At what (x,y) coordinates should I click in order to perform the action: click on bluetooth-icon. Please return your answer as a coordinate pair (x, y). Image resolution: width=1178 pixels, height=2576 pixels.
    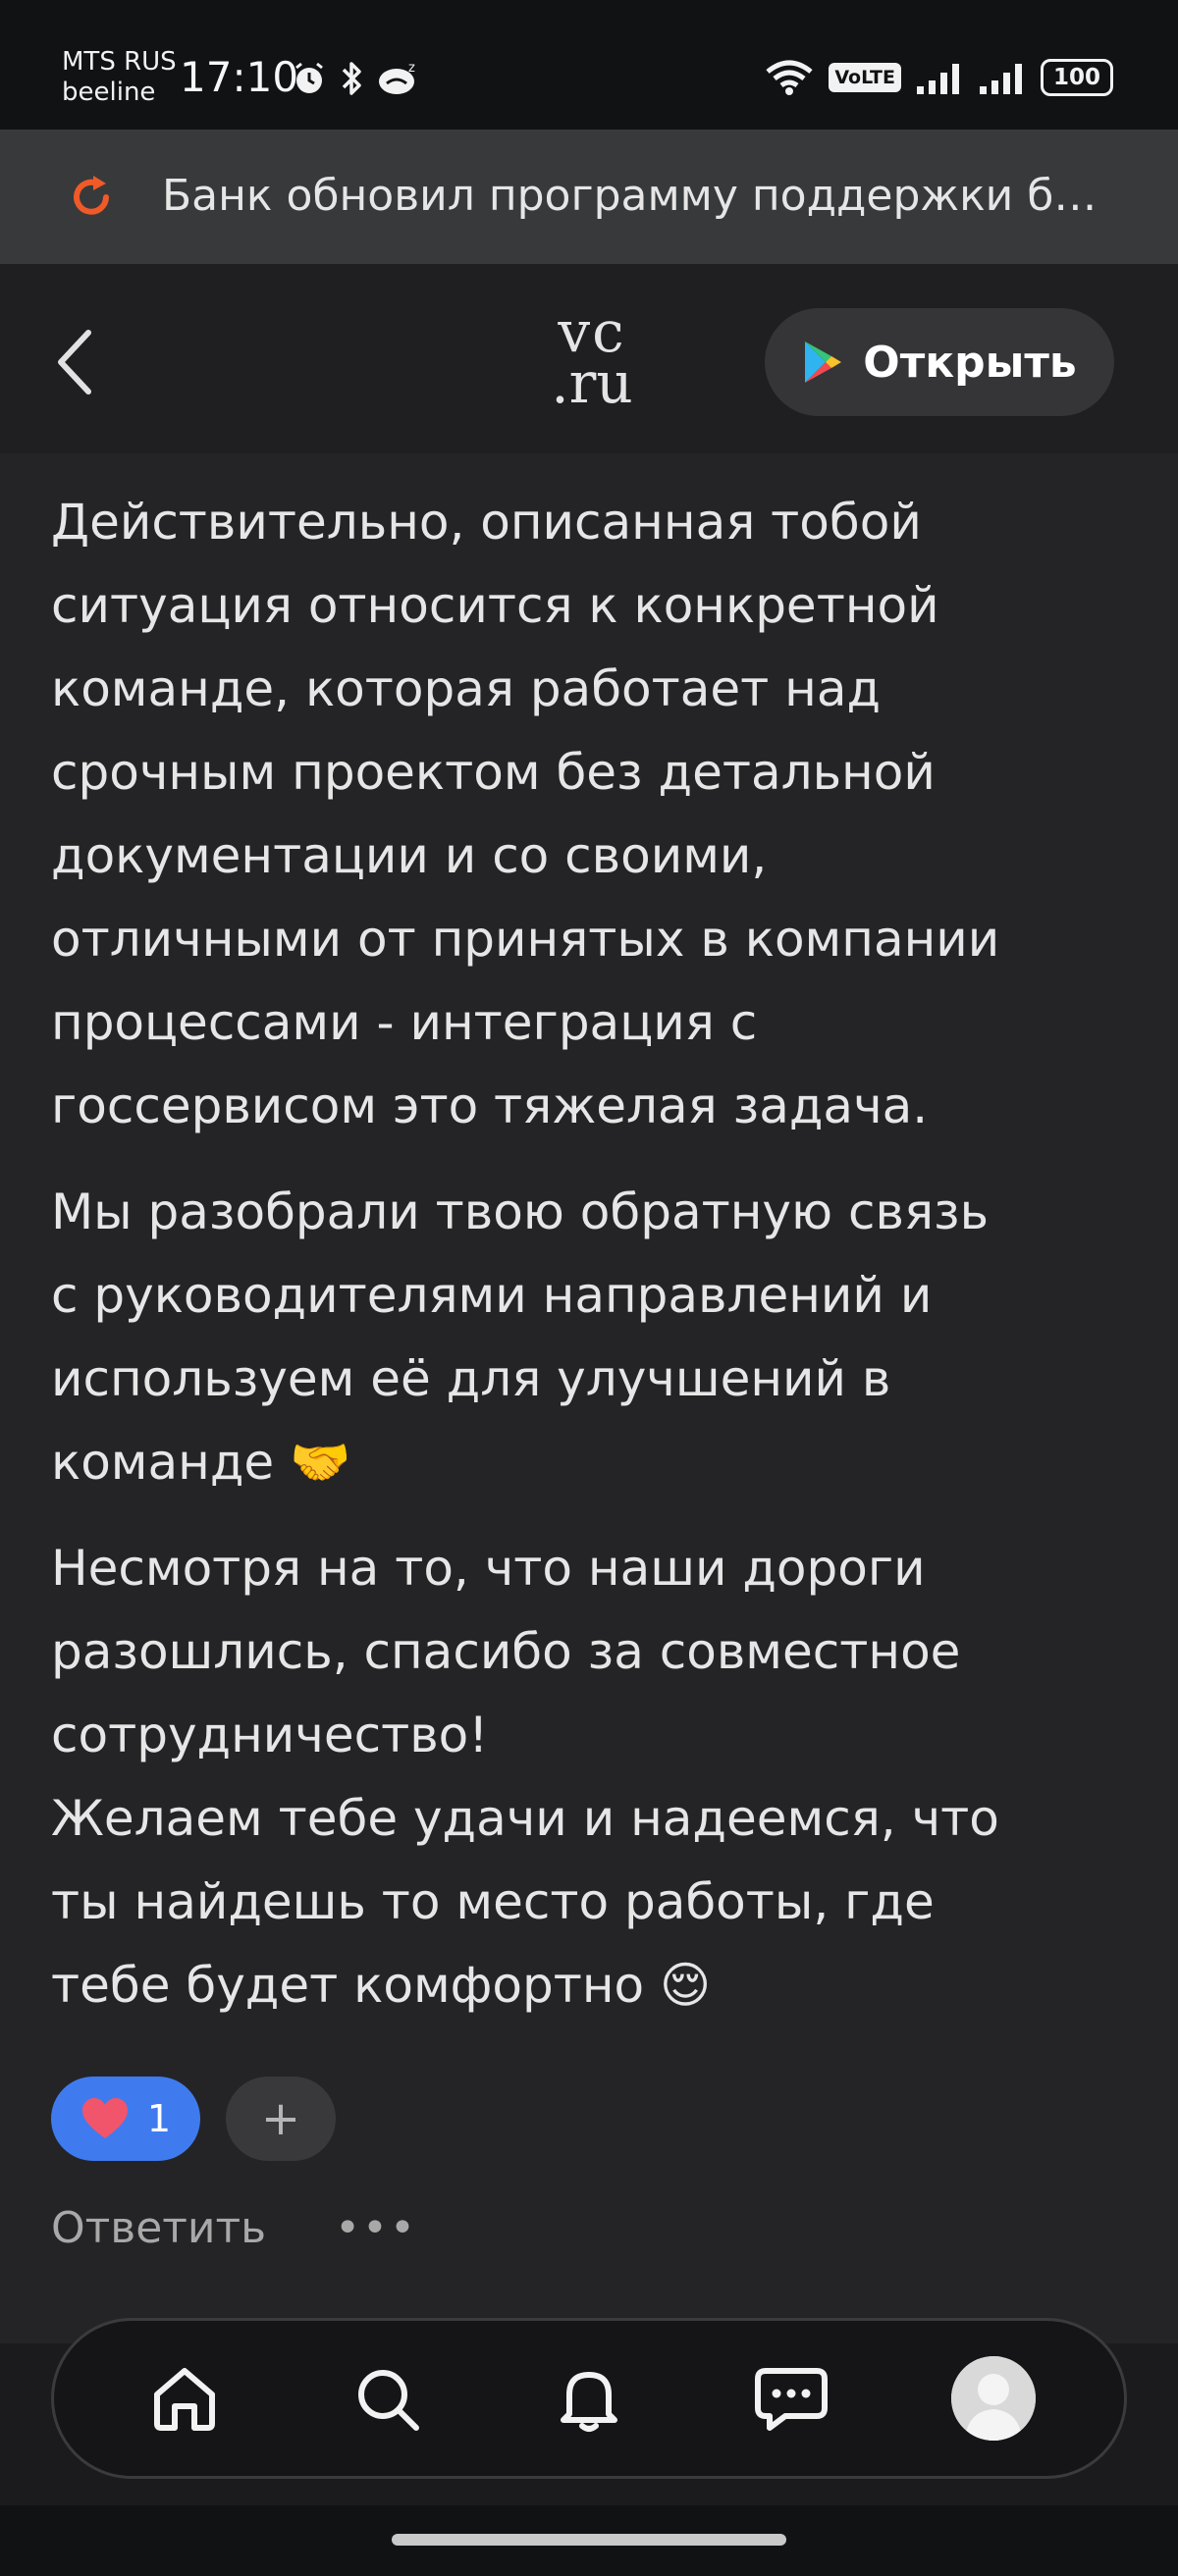
    Looking at the image, I should click on (351, 78).